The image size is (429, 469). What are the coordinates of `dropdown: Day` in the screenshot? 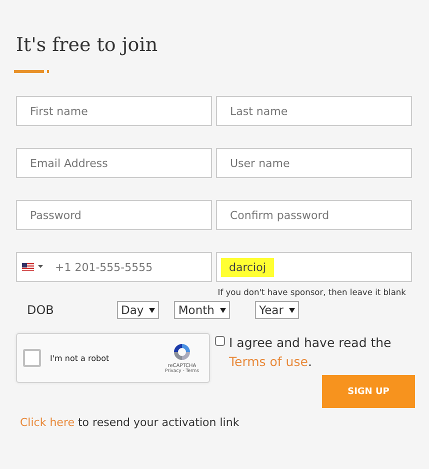 It's located at (138, 310).